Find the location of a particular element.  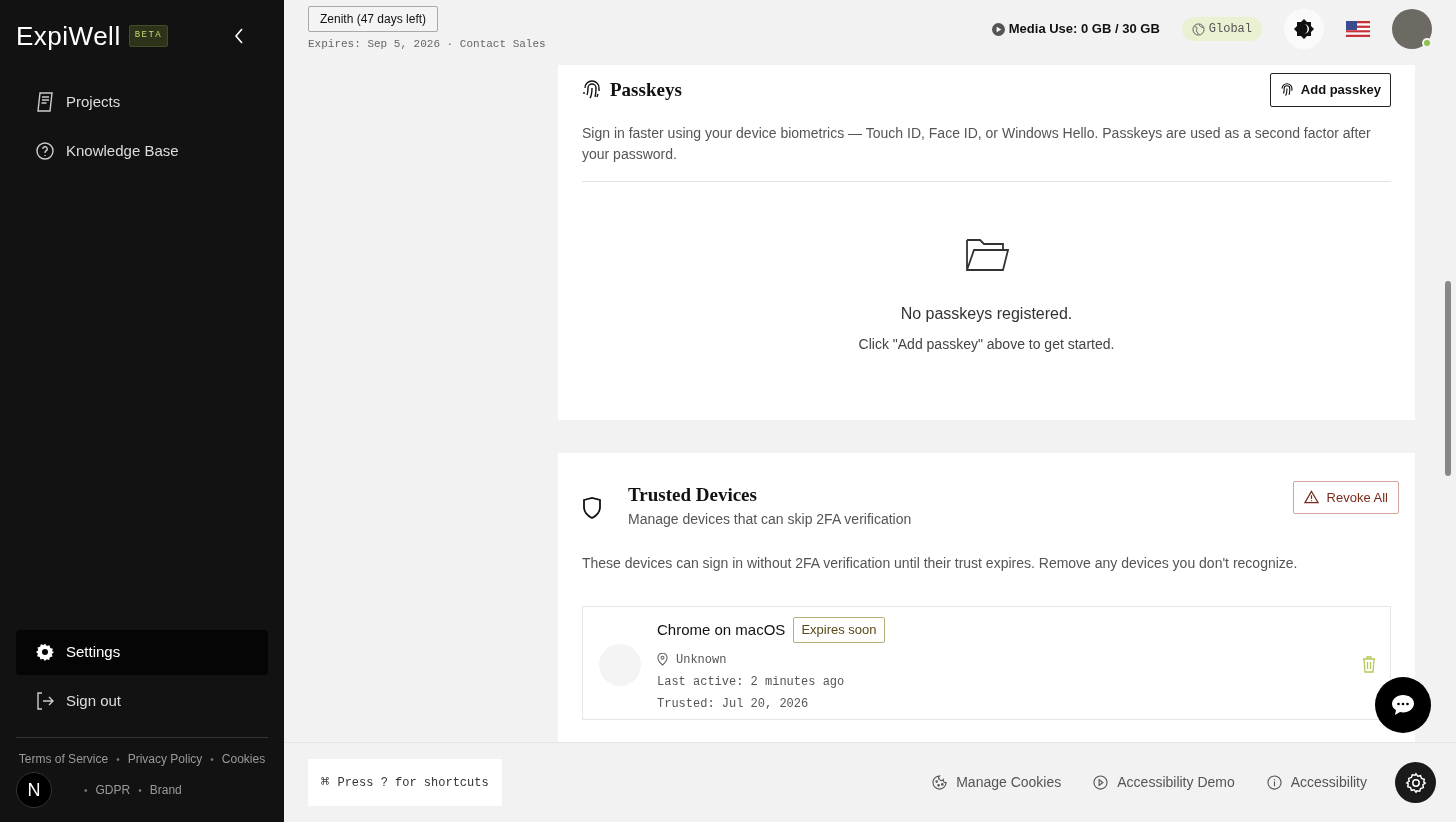

device-location: Unknown is located at coordinates (701, 660).